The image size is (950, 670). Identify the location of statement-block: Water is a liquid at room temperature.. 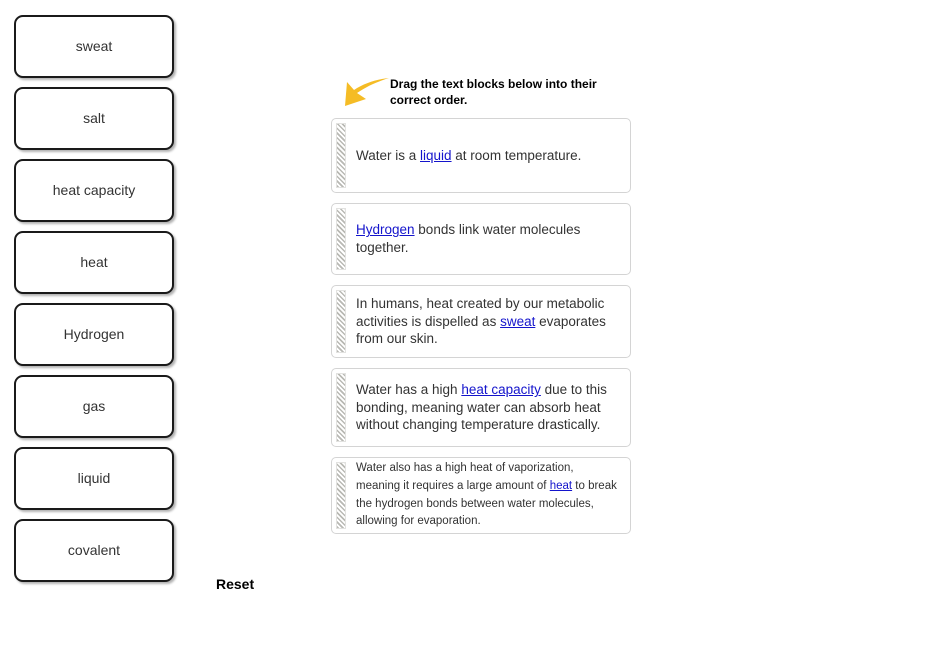
(481, 155).